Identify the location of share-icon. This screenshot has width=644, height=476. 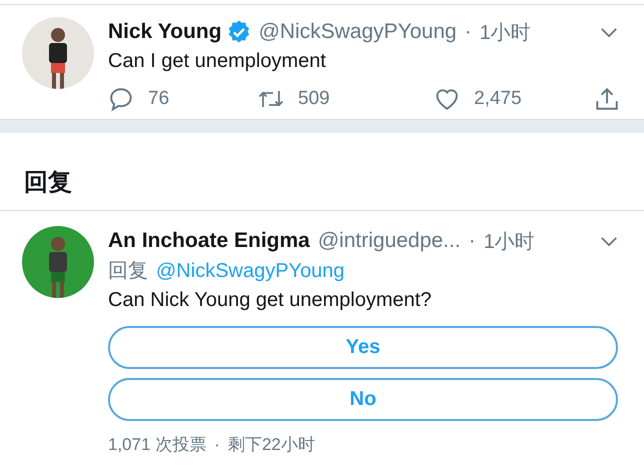
(607, 99).